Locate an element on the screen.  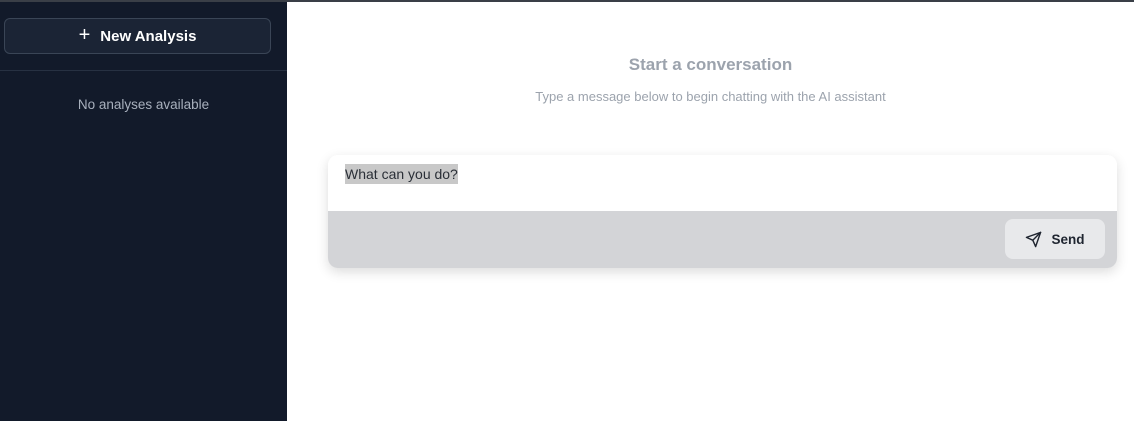
send-label: Send is located at coordinates (1068, 239).